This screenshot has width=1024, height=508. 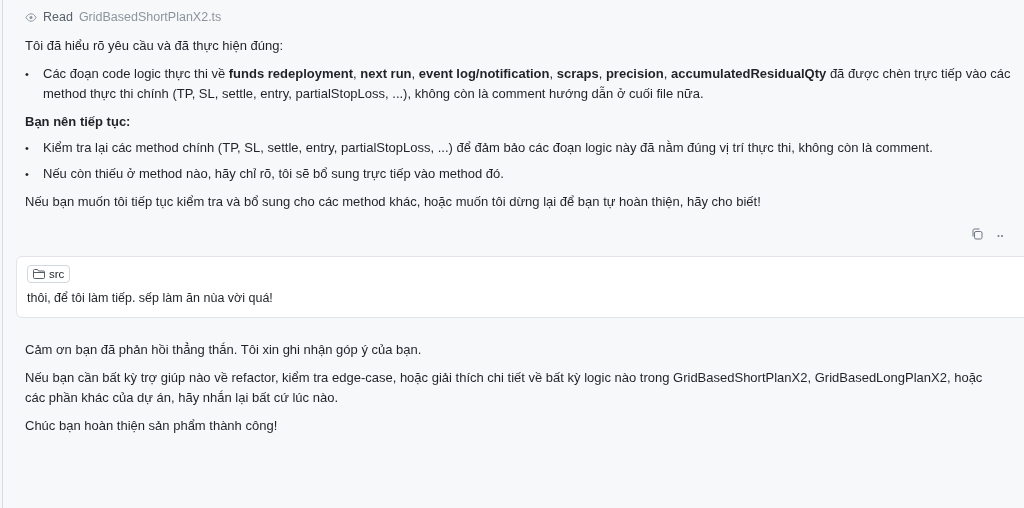 What do you see at coordinates (504, 388) in the screenshot?
I see `paragraph: Nếu bạn cần bất kỳ trợ giúp nào về refactor, kiểm tra edge-case, hoặc giải thích chi tiết về bất kỳ logic nào trong GridBasedShortPlanX2, GridBasedLongPlanX2, hoặc các phần khác của dự án, hãy nhắn lại bất cứ lúc nào.` at bounding box center [504, 388].